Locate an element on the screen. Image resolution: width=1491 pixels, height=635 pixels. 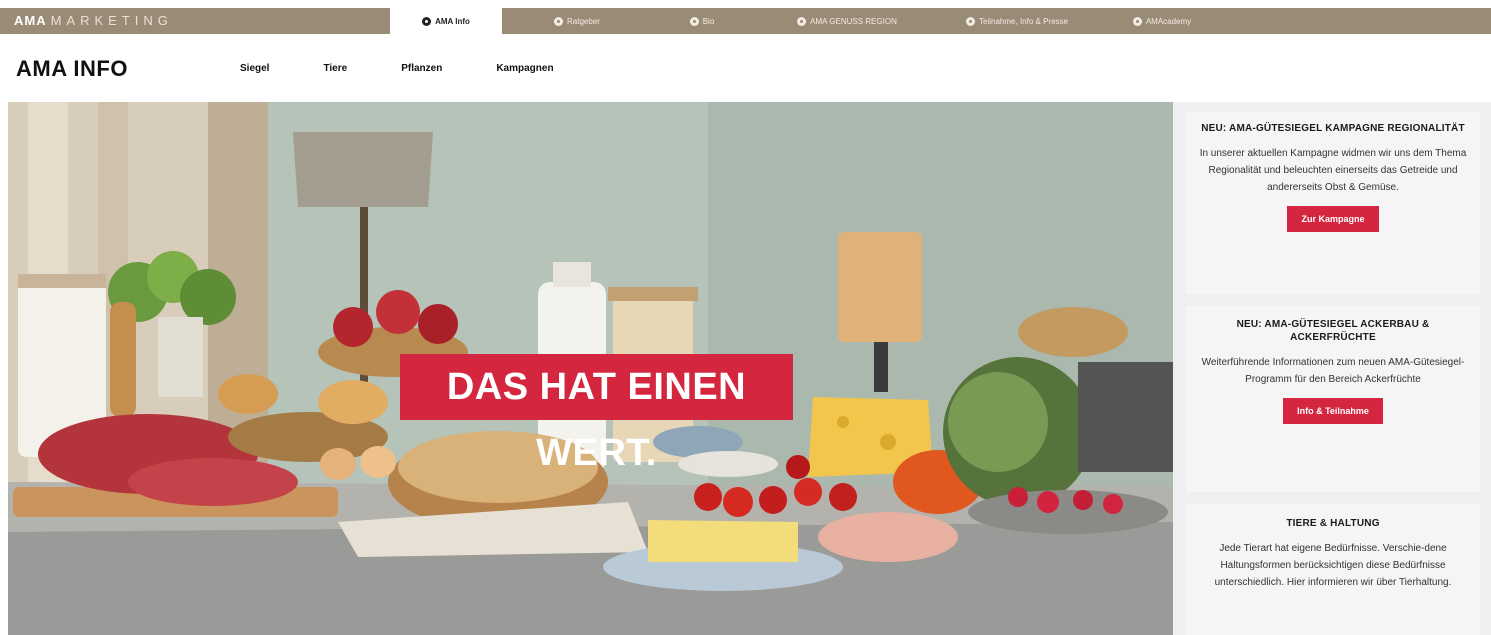
sub-navigation: Siegel Tiere Pflanzen Kampagnen is located at coordinates (424, 68).